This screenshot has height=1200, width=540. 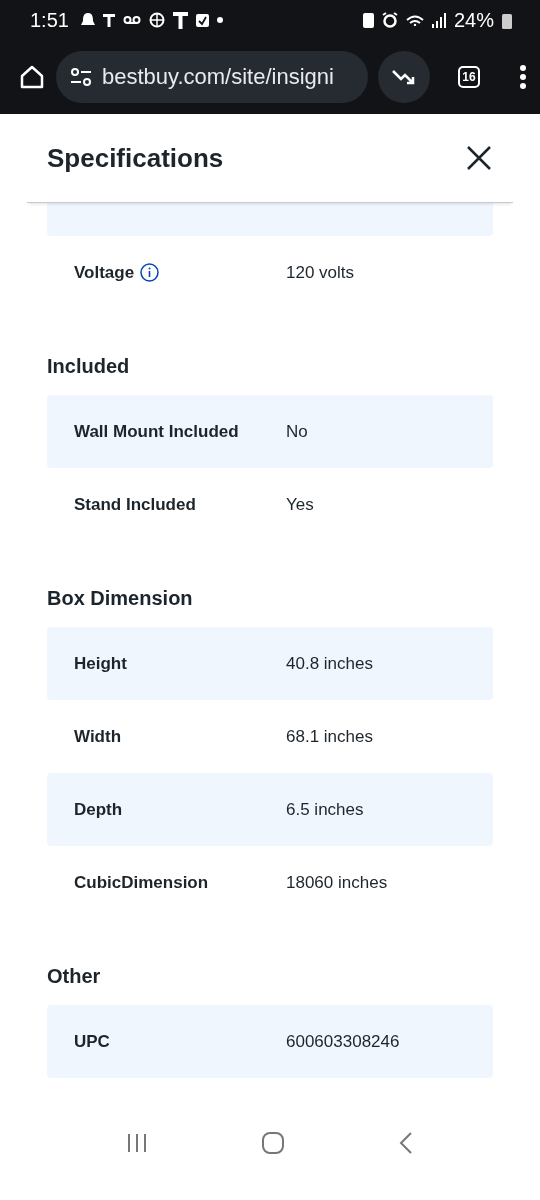 What do you see at coordinates (219, 20) in the screenshot?
I see `dot-icon` at bounding box center [219, 20].